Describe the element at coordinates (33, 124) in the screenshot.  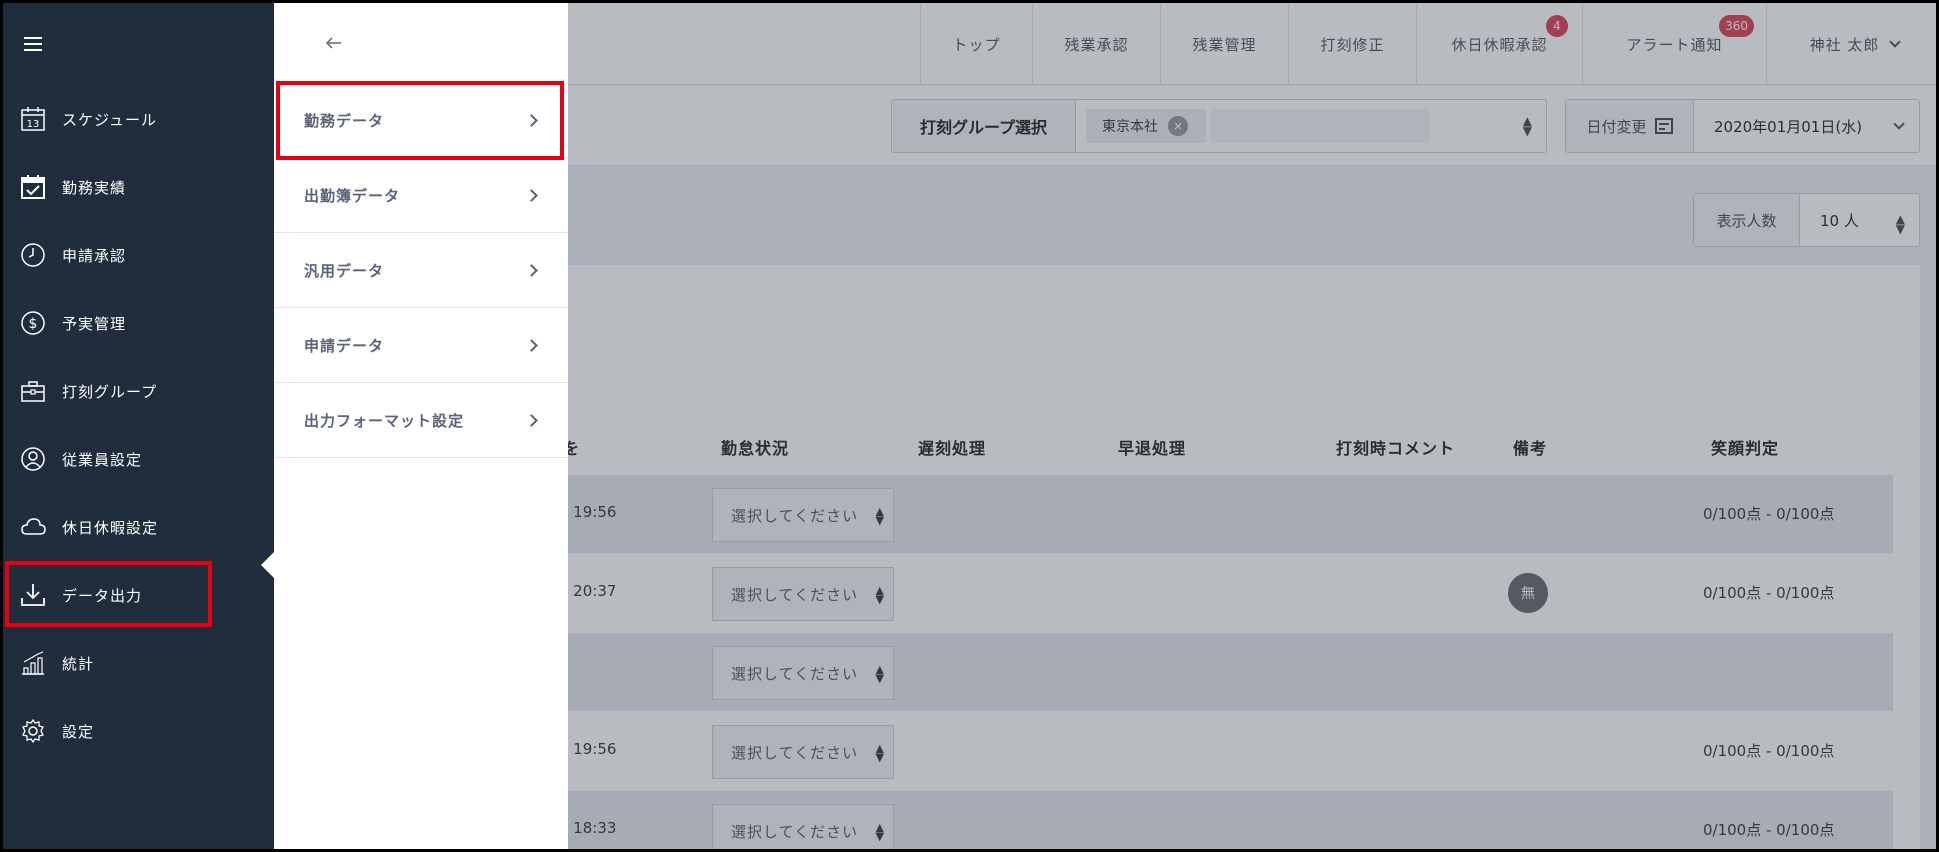
I see `svg-text: 13` at that location.